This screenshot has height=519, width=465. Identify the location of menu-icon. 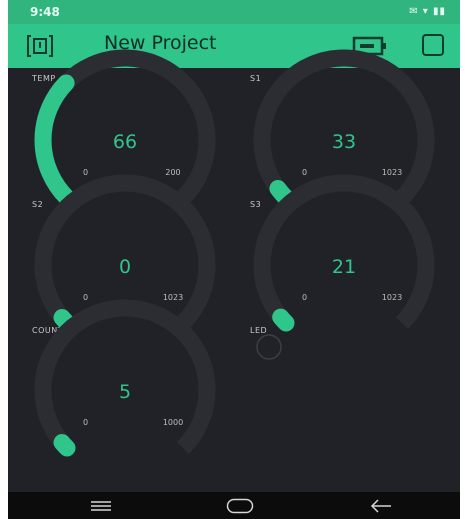
(101, 506).